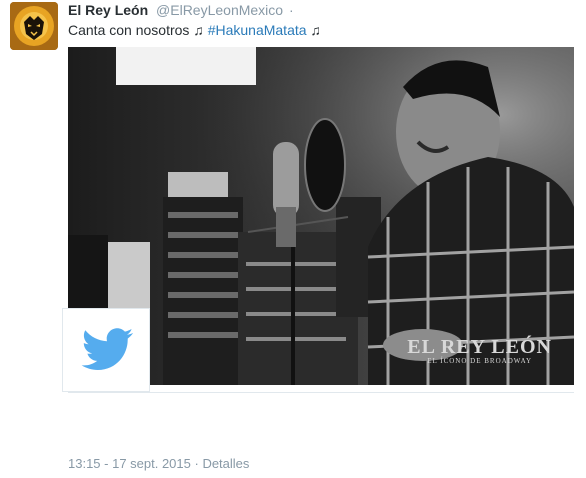  What do you see at coordinates (129, 463) in the screenshot?
I see `timestamp-link: 13:15 - 17 sept. 2015` at bounding box center [129, 463].